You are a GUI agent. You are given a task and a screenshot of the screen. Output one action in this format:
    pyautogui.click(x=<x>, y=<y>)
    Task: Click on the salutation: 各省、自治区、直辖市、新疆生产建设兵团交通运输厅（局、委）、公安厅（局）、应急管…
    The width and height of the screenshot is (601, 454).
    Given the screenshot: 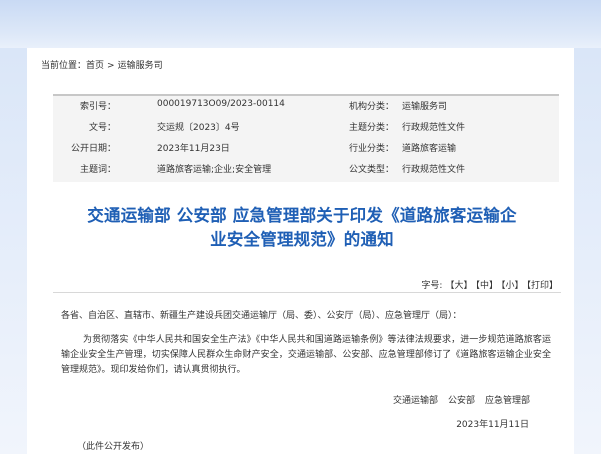 What is the action you would take?
    pyautogui.click(x=261, y=316)
    